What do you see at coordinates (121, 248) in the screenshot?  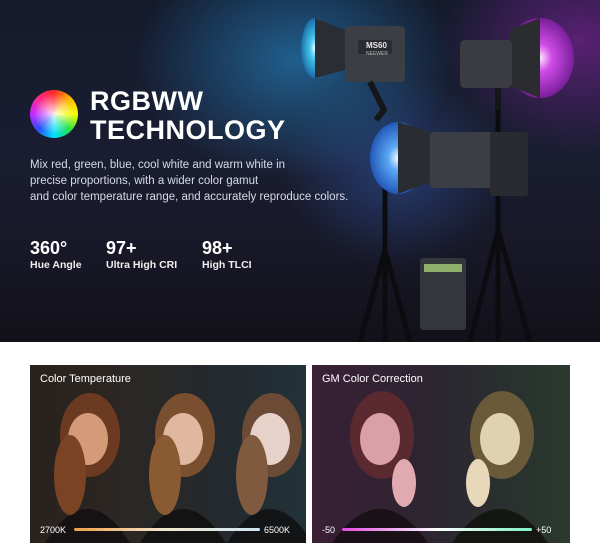 I see `stat-value: 97+` at bounding box center [121, 248].